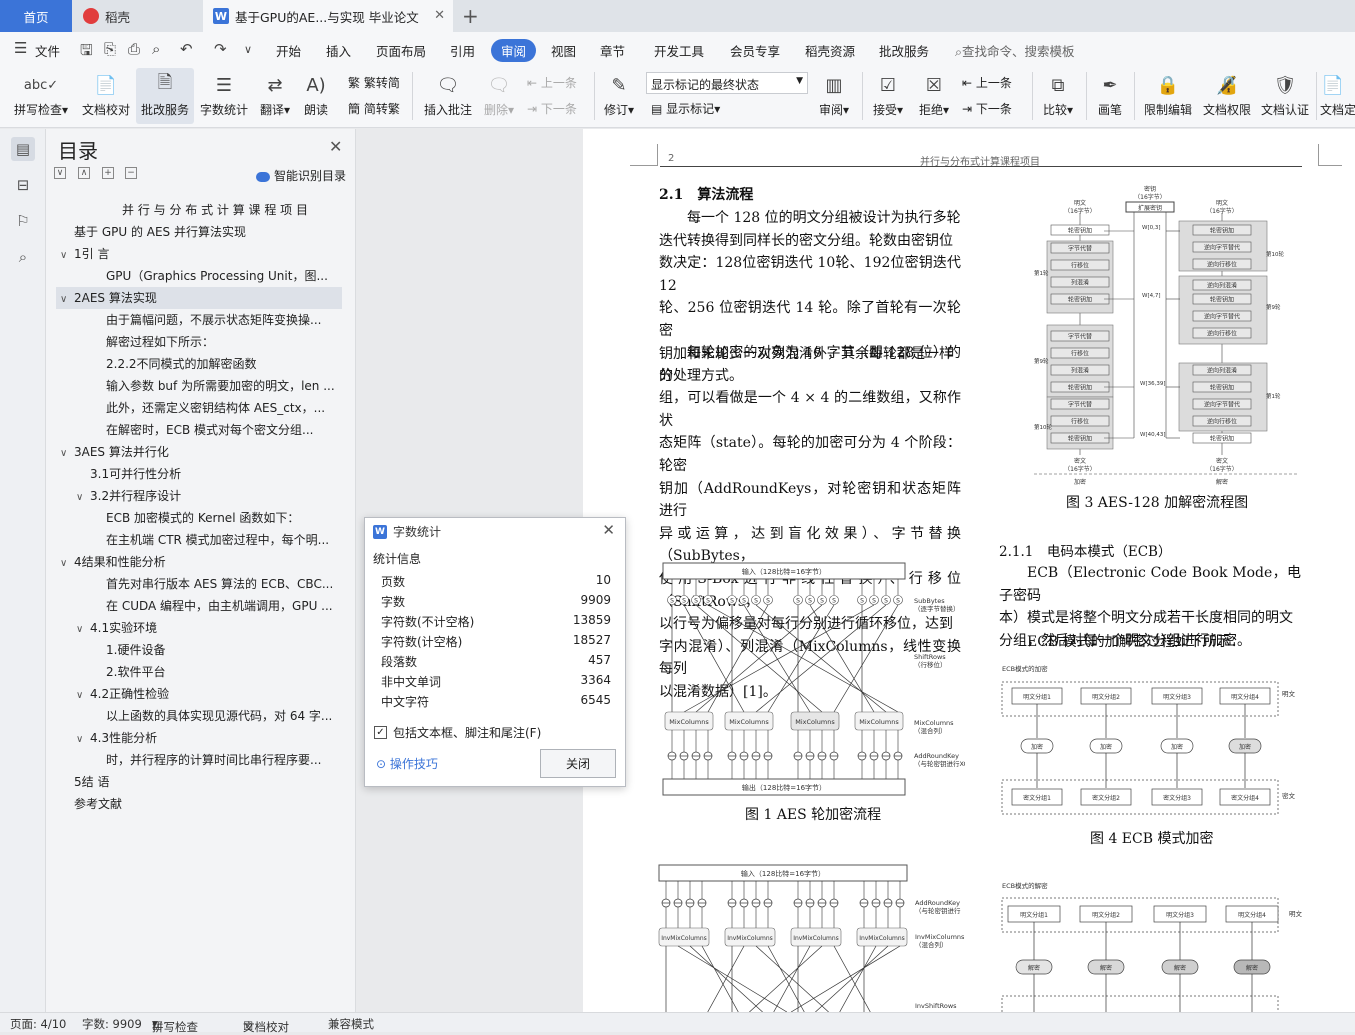 The image size is (1355, 1035). What do you see at coordinates (1285, 96) in the screenshot?
I see `doc-cert-button: 🛡 文档认证` at bounding box center [1285, 96].